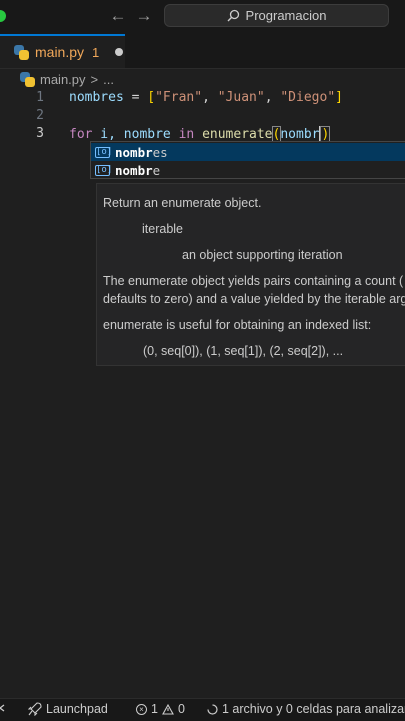  What do you see at coordinates (40, 97) in the screenshot?
I see `line-number: 1` at bounding box center [40, 97].